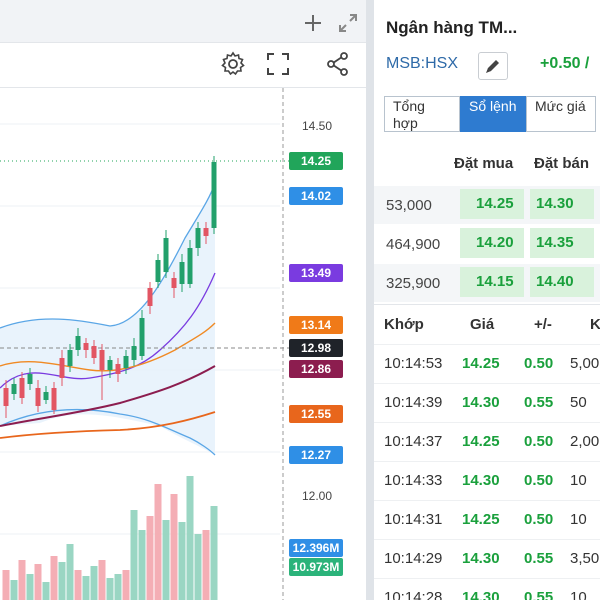 Image resolution: width=600 pixels, height=600 pixels. I want to click on trade-row: 10:14:29 14.30 0.55 3,50, so click(487, 559).